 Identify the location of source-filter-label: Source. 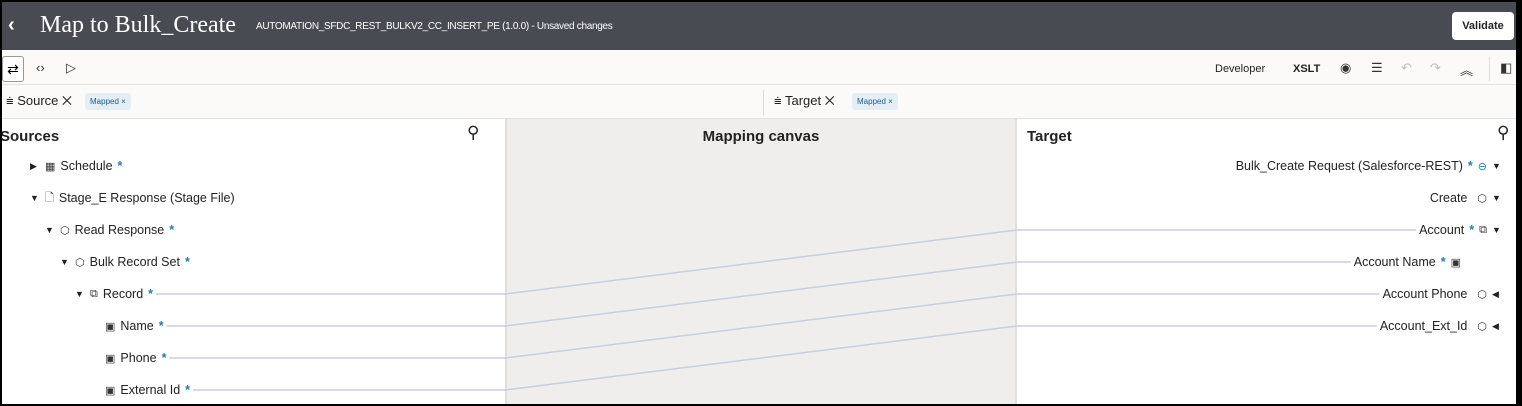
(38, 100).